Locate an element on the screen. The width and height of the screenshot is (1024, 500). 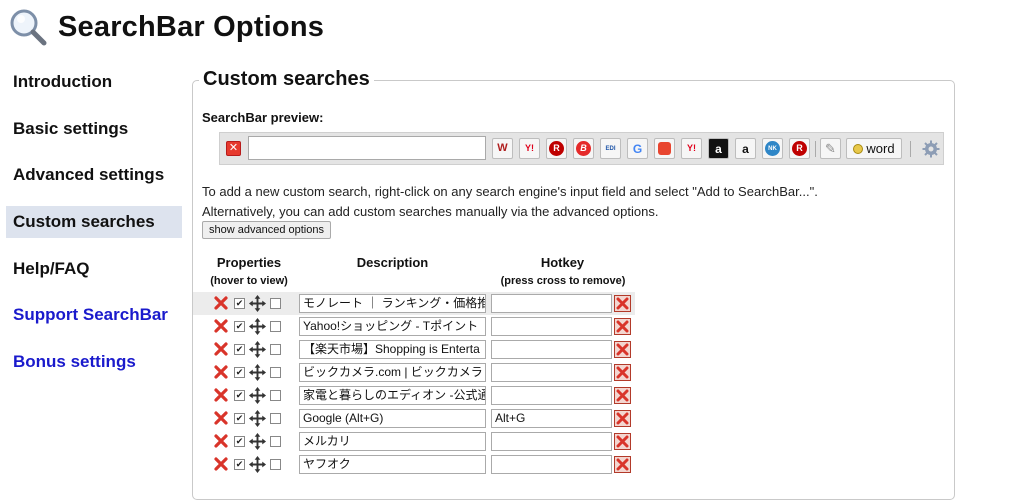
magnifier-icon is located at coordinates (28, 27).